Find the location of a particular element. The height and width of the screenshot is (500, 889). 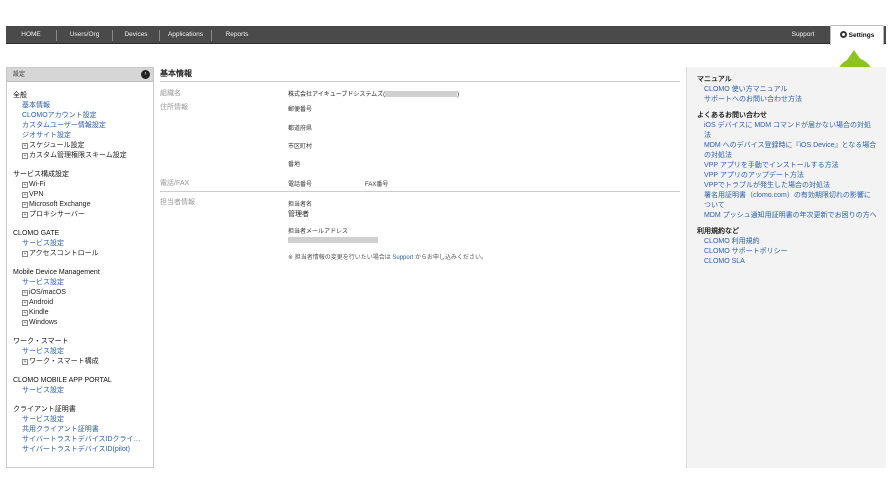

sidebar-item-label: Android is located at coordinates (41, 302).